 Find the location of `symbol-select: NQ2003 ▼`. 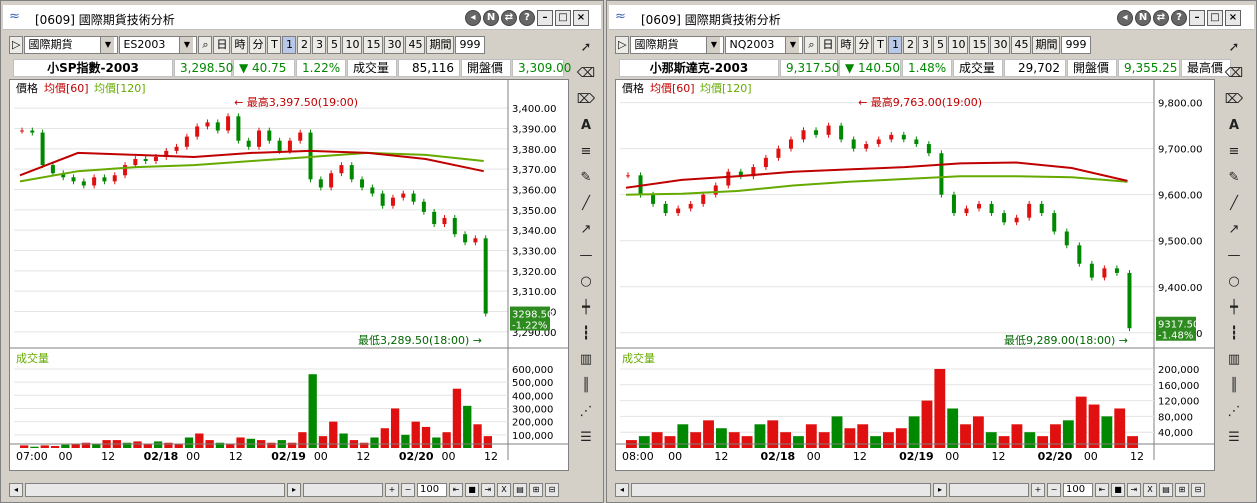

symbol-select: NQ2003 ▼ is located at coordinates (764, 45).